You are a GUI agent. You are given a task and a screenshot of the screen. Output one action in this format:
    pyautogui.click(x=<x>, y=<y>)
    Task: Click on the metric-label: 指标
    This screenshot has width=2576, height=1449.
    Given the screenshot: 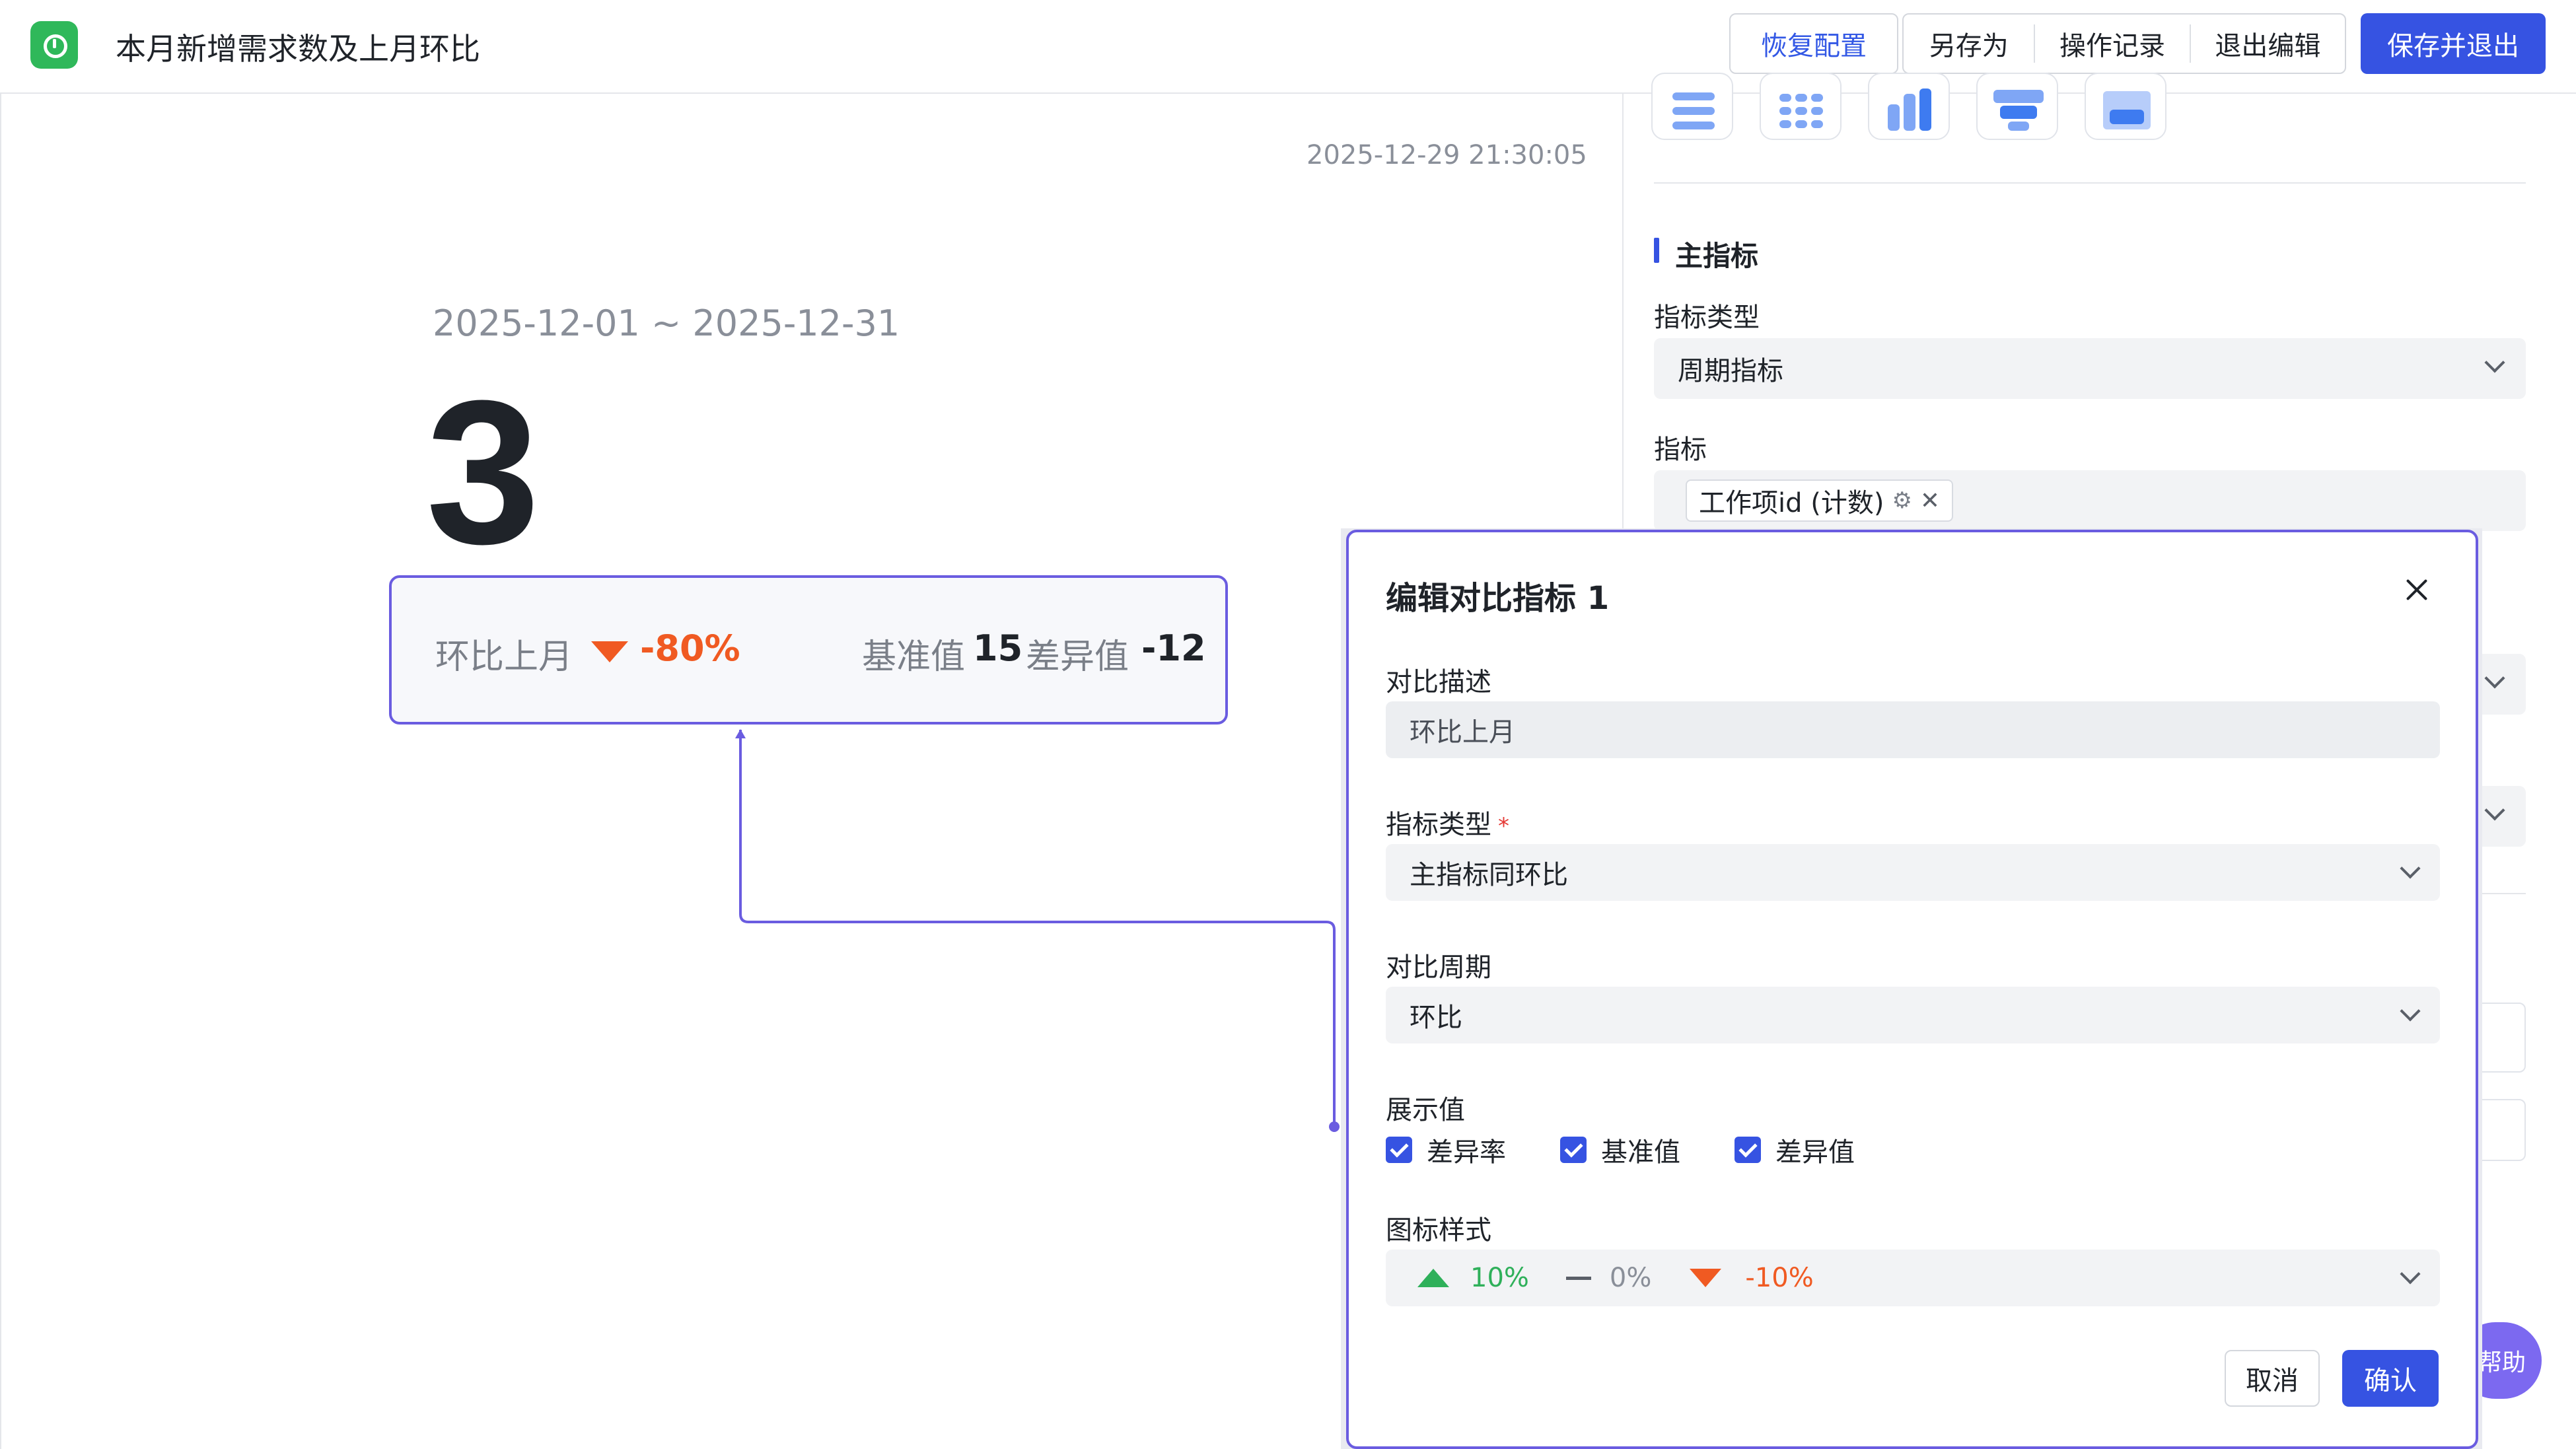 What is the action you would take?
    pyautogui.click(x=1680, y=450)
    